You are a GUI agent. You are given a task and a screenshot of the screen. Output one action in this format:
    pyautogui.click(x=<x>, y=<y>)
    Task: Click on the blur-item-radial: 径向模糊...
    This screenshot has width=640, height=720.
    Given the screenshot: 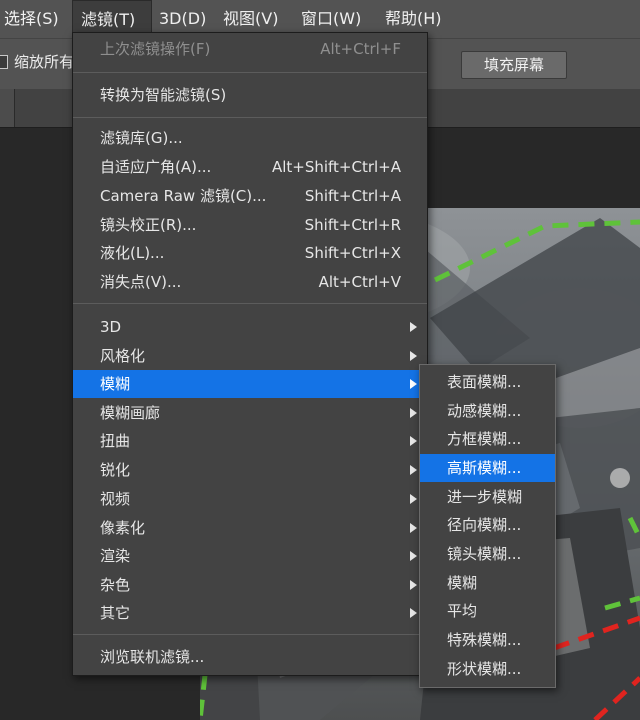 What is the action you would take?
    pyautogui.click(x=487, y=525)
    